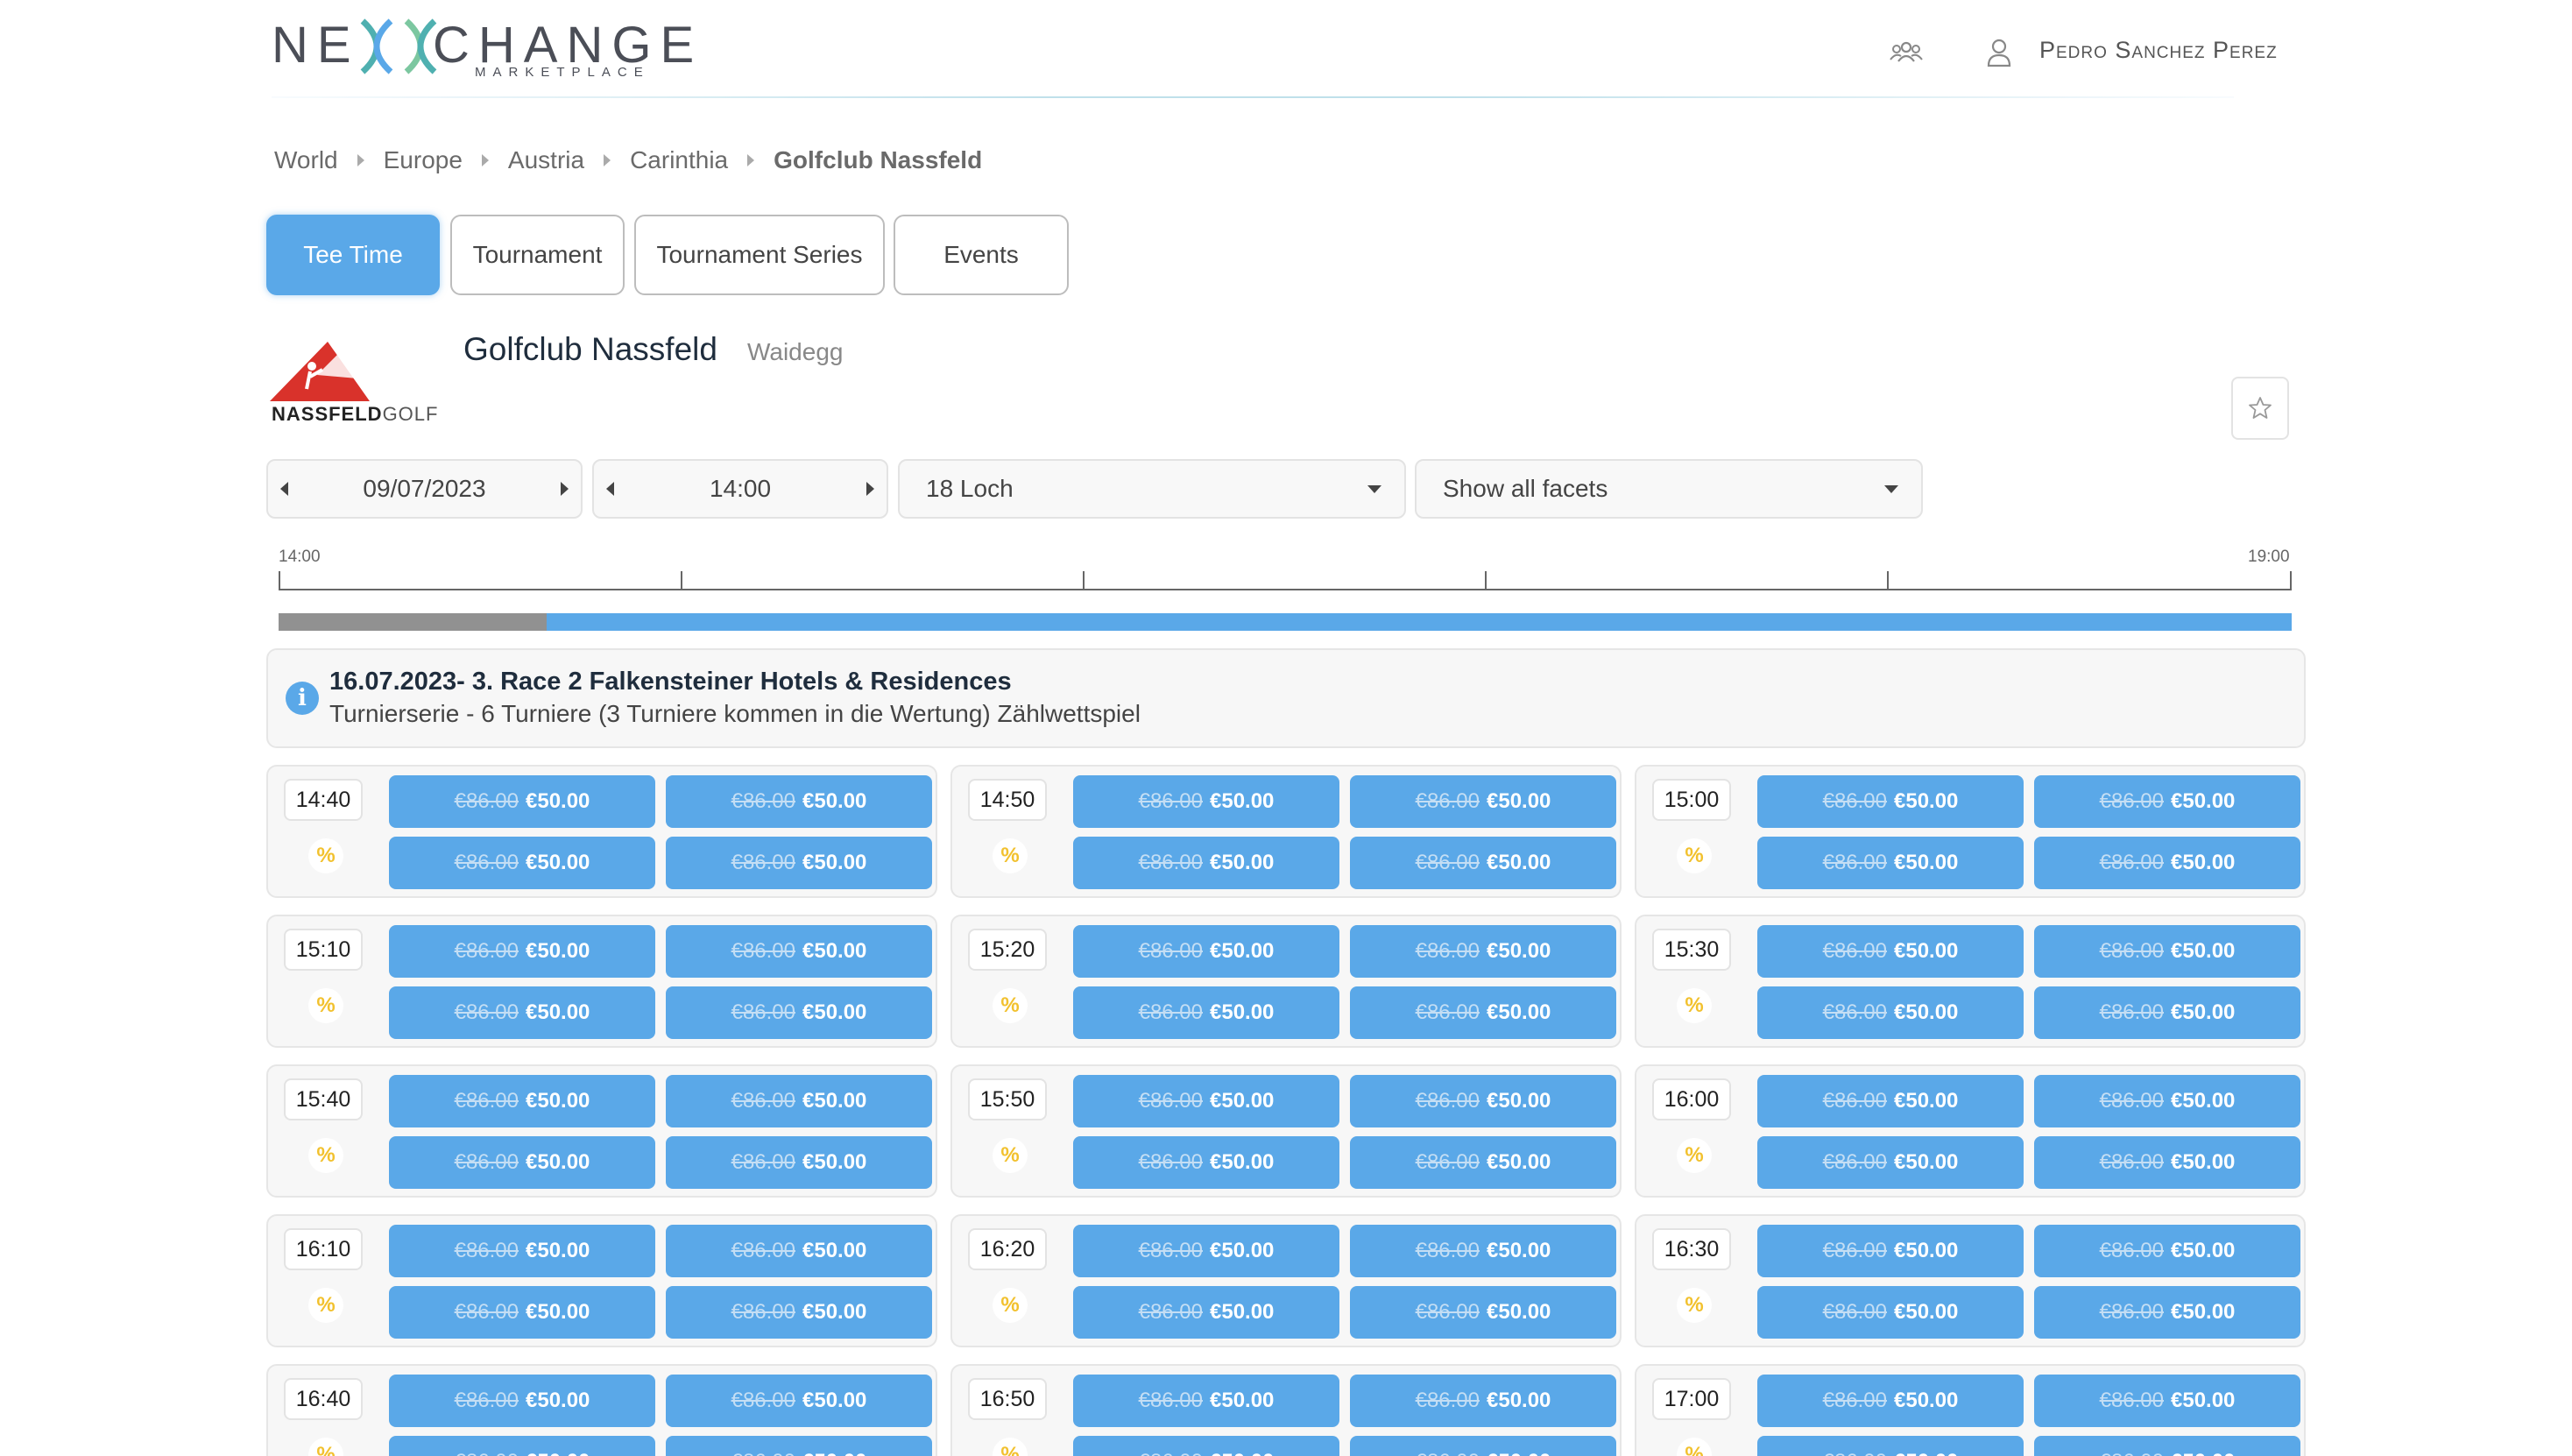 The width and height of the screenshot is (2572, 1456). I want to click on favorite-button, so click(2260, 408).